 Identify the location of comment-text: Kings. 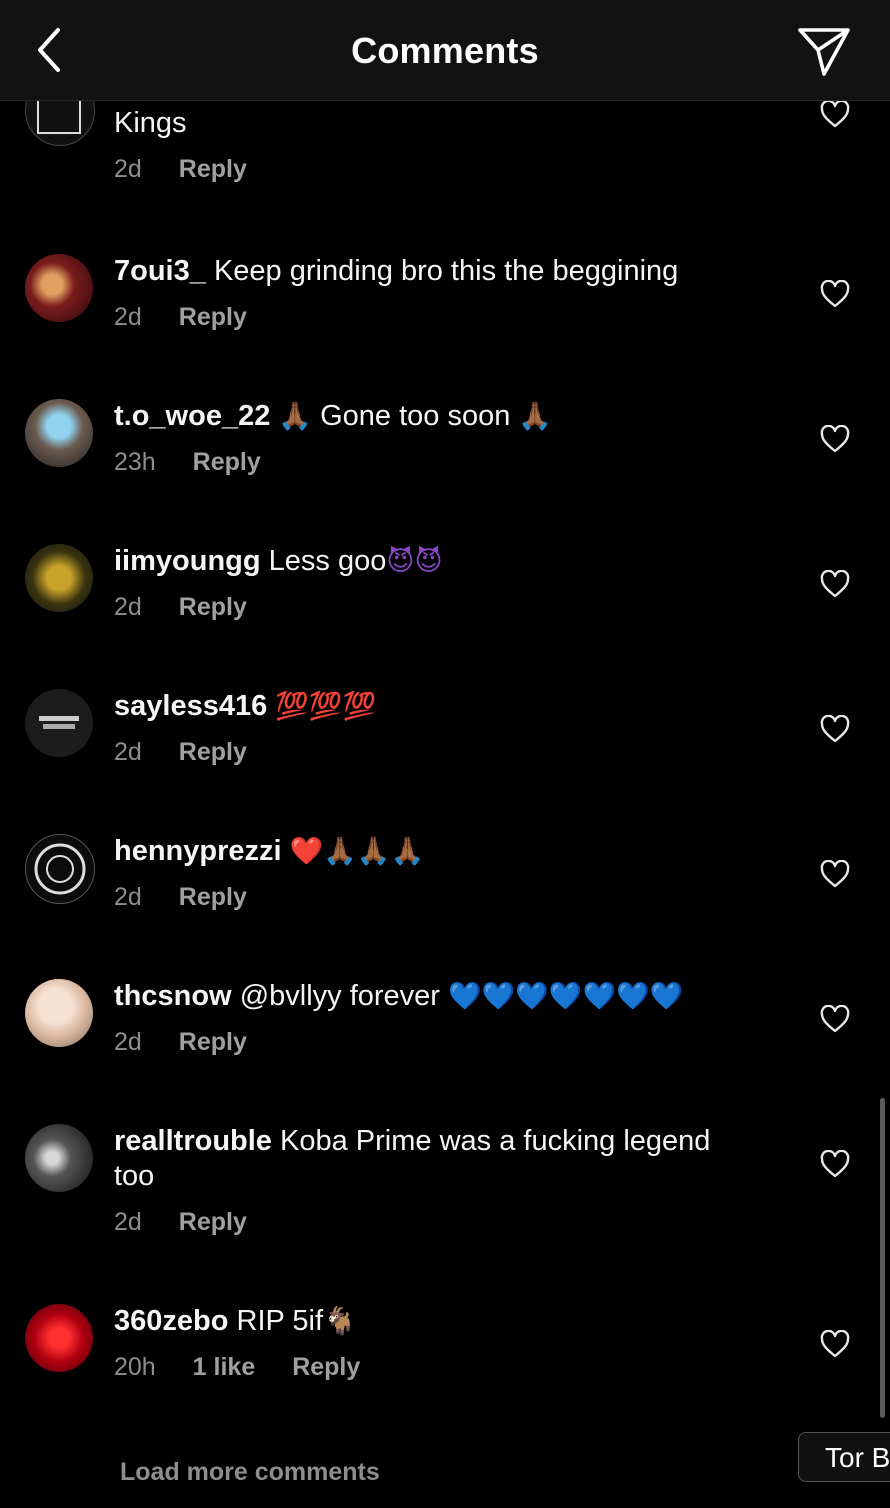
(442, 123).